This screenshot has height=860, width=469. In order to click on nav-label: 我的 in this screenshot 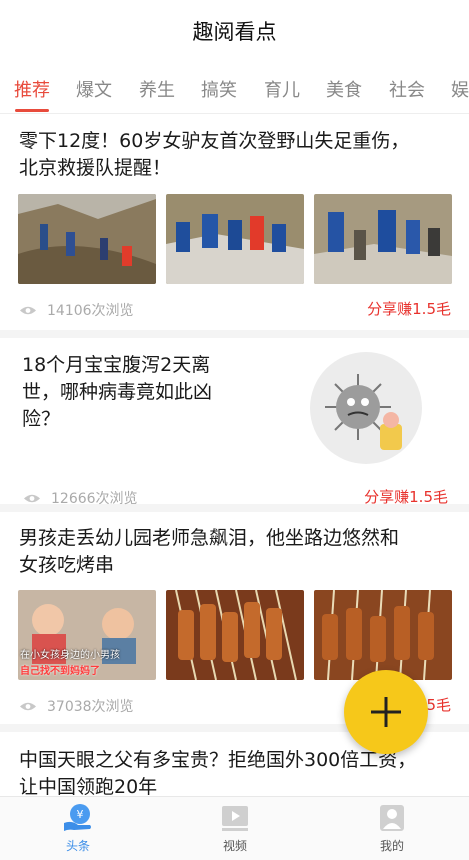, I will do `click(391, 846)`.